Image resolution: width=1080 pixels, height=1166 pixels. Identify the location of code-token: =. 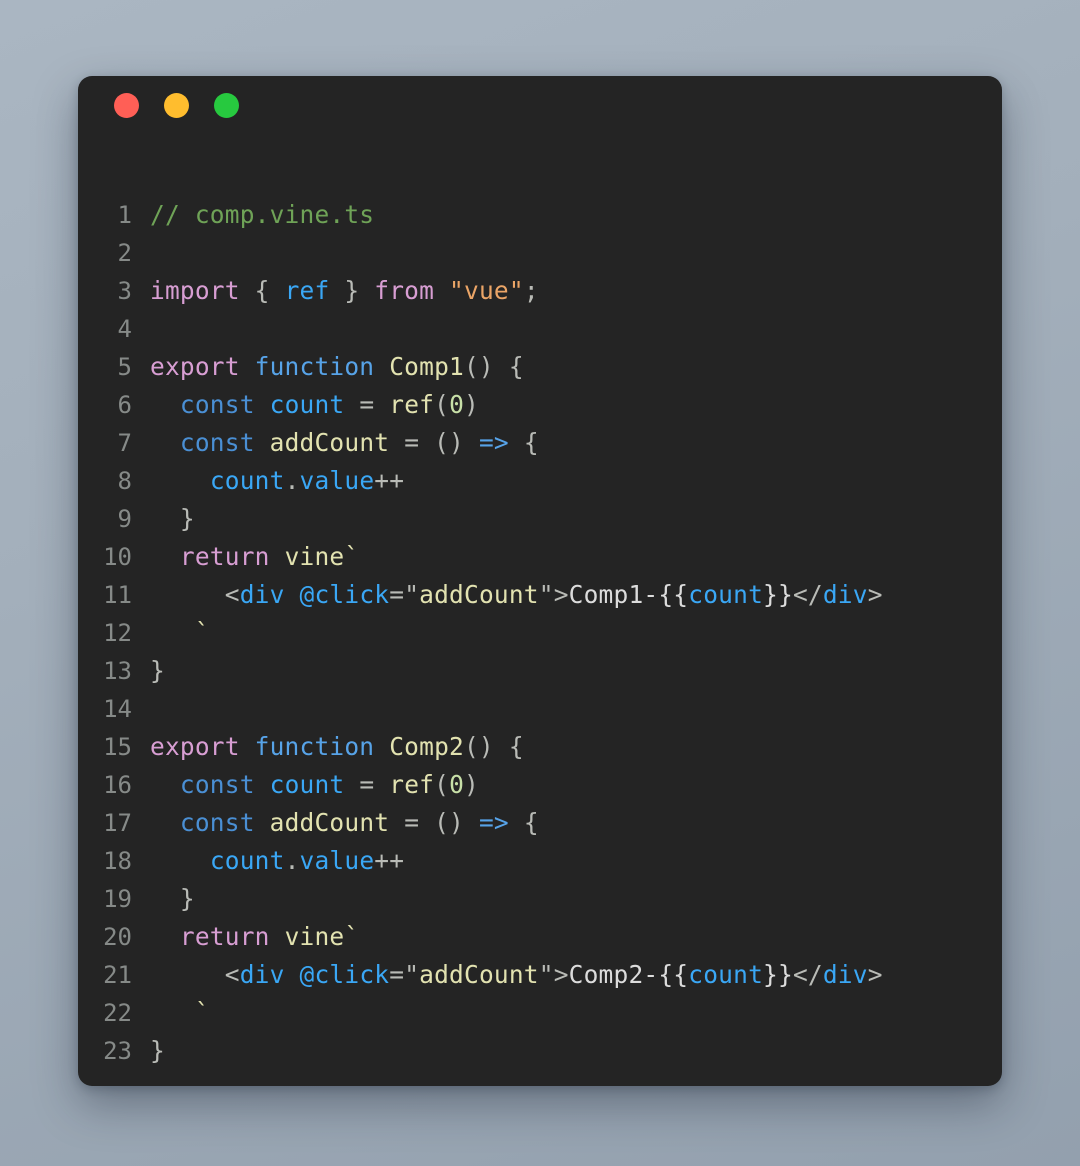
(367, 404).